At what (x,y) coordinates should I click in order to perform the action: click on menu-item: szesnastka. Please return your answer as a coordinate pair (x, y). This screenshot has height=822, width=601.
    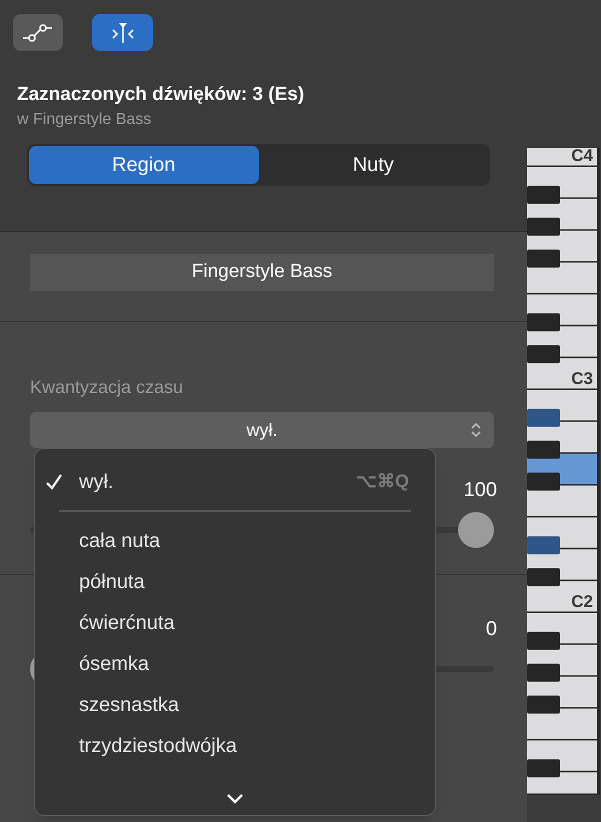
    Looking at the image, I should click on (235, 704).